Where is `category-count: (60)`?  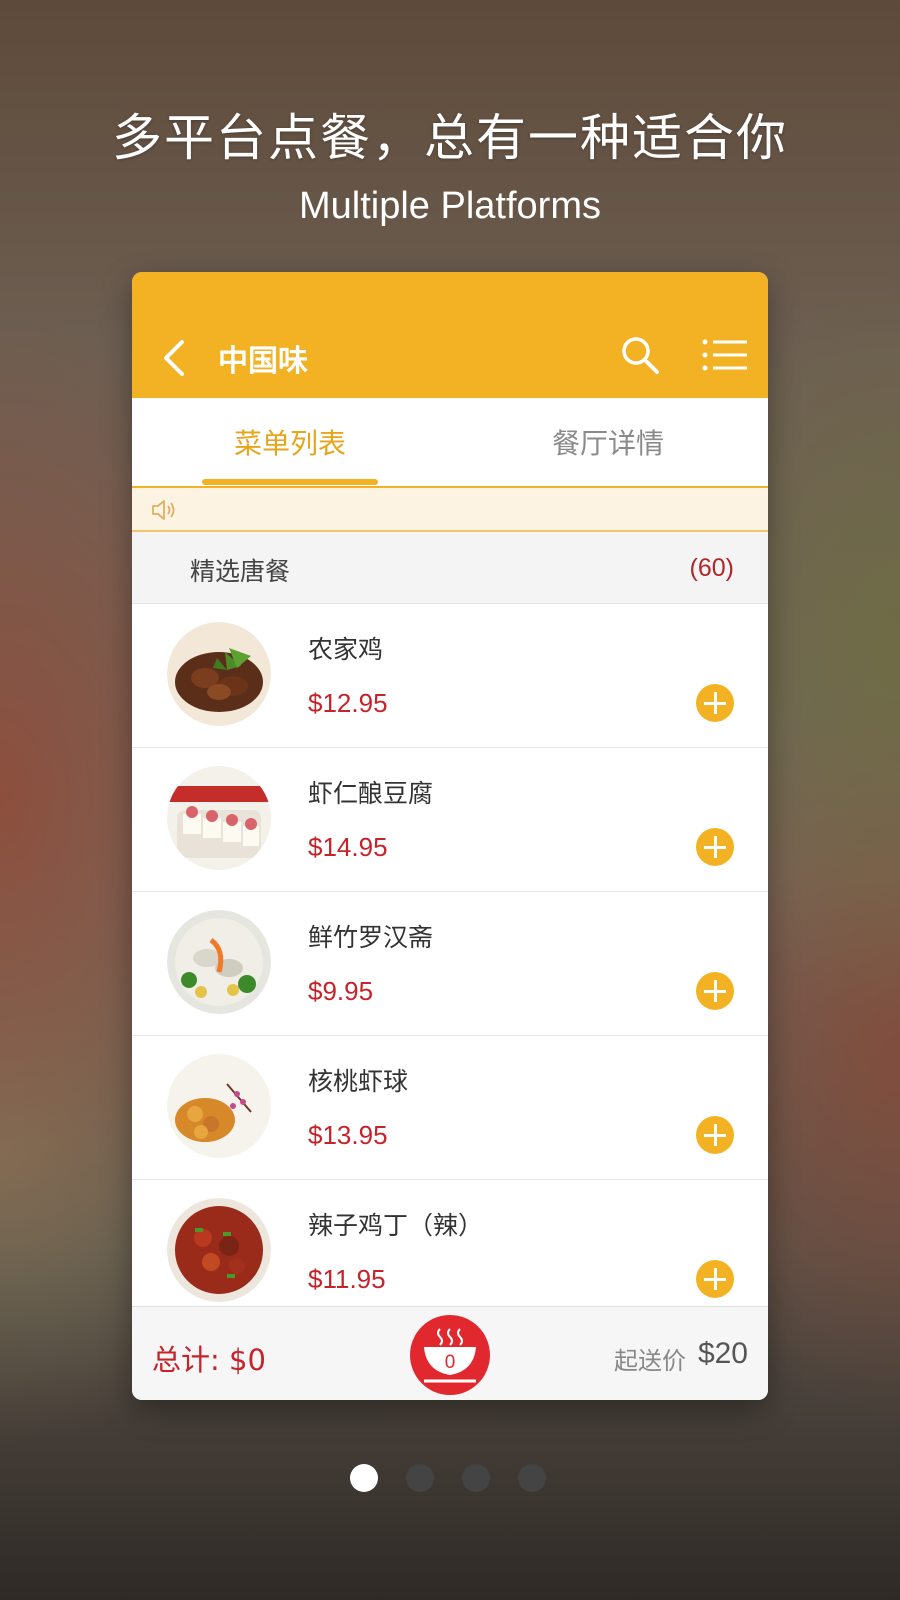 category-count: (60) is located at coordinates (711, 568).